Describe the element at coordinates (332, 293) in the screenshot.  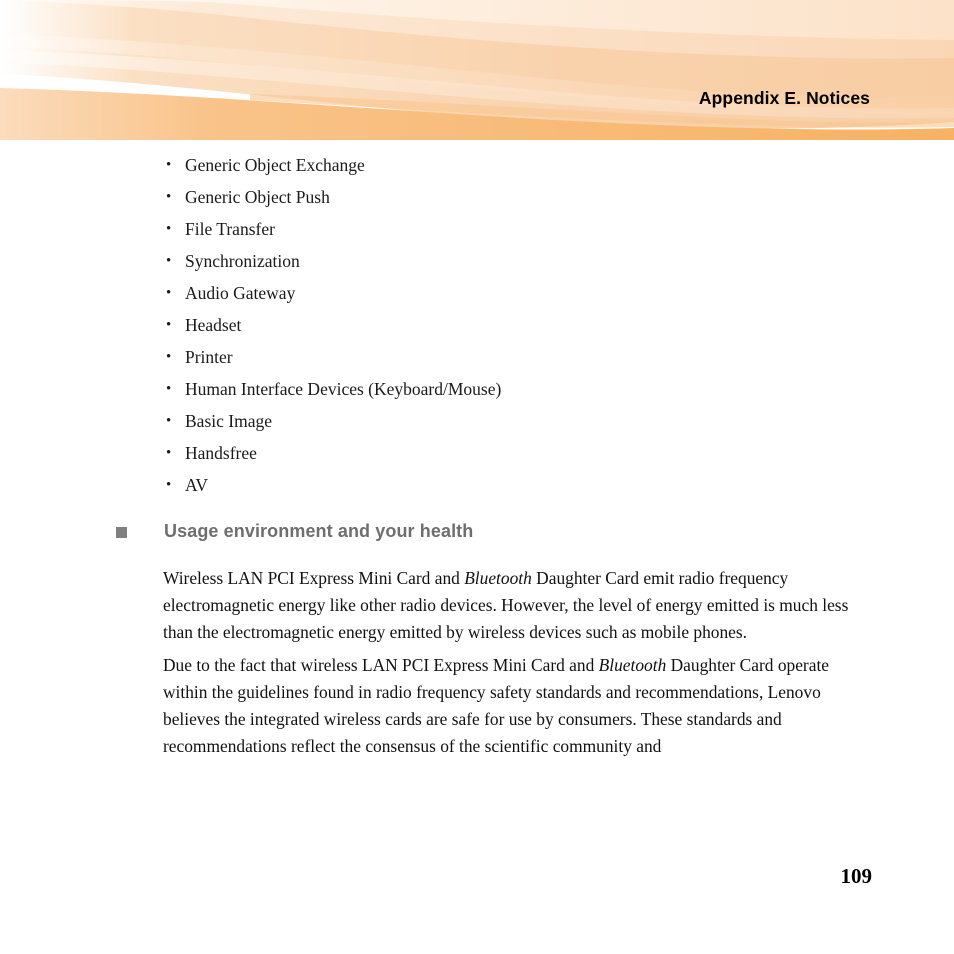
I see `list-item: Audio Gateway` at that location.